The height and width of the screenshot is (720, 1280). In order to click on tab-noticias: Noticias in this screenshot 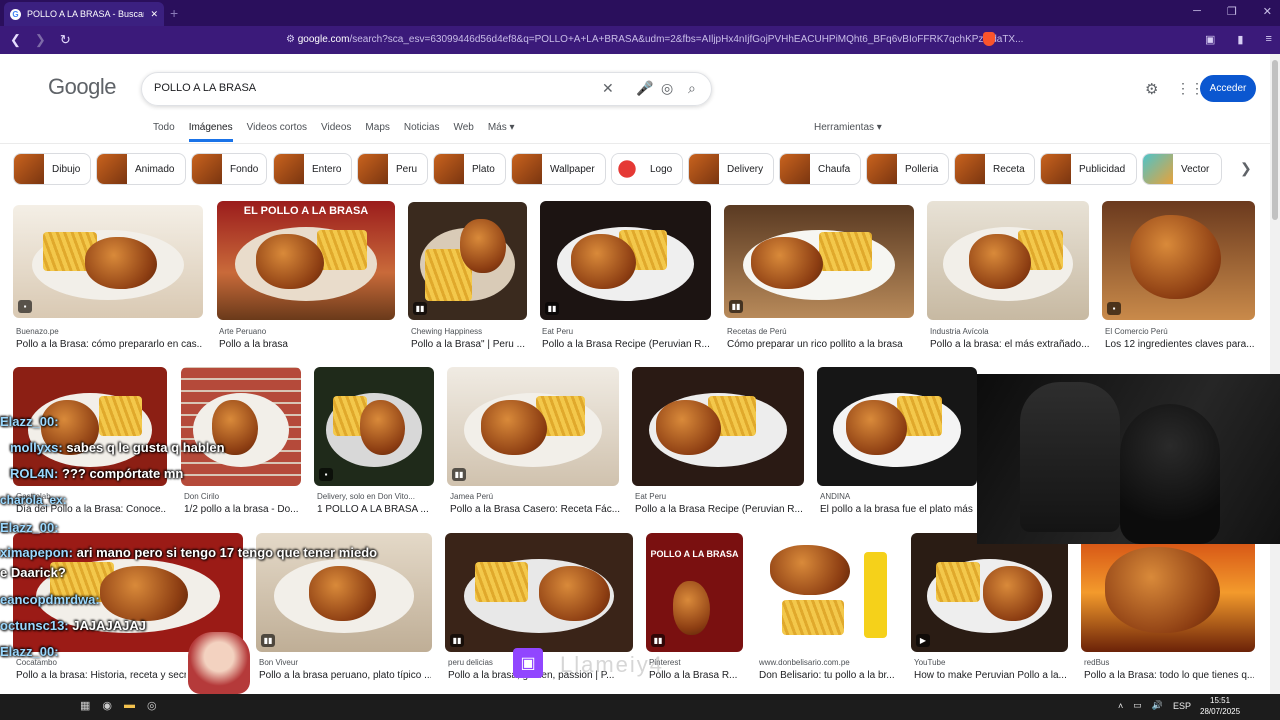, I will do `click(422, 132)`.